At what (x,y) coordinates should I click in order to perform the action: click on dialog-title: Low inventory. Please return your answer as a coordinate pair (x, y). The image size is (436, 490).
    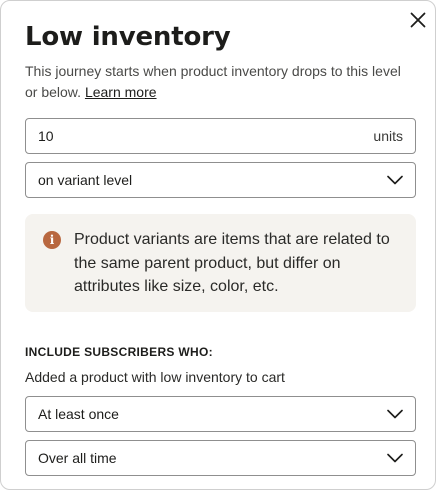
    Looking at the image, I should click on (128, 37).